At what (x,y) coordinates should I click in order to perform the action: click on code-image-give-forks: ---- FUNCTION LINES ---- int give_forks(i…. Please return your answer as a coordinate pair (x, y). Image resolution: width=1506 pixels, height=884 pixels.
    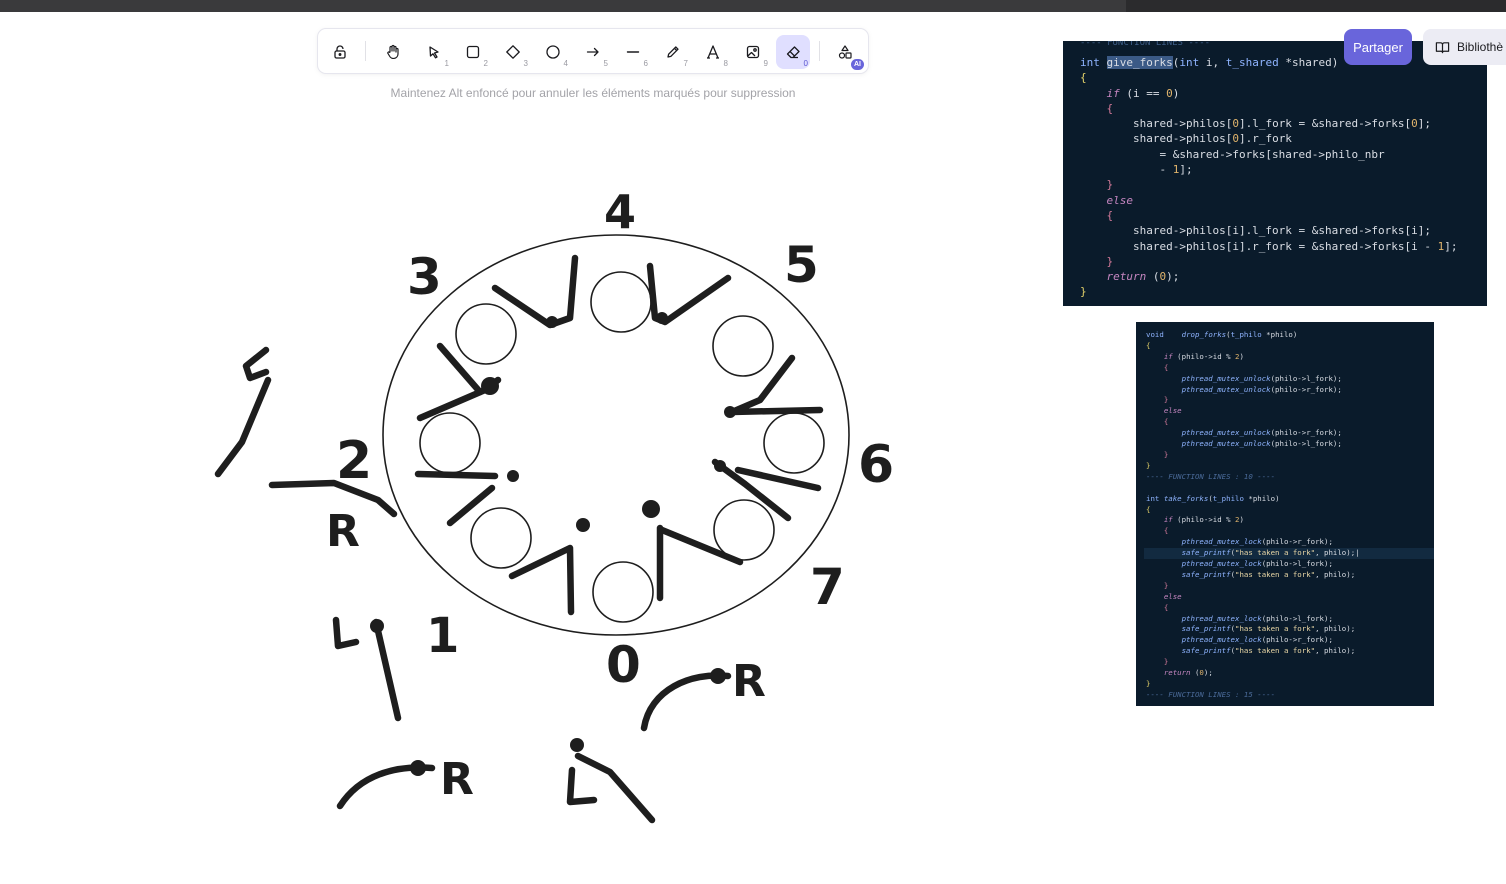
    Looking at the image, I should click on (1275, 173).